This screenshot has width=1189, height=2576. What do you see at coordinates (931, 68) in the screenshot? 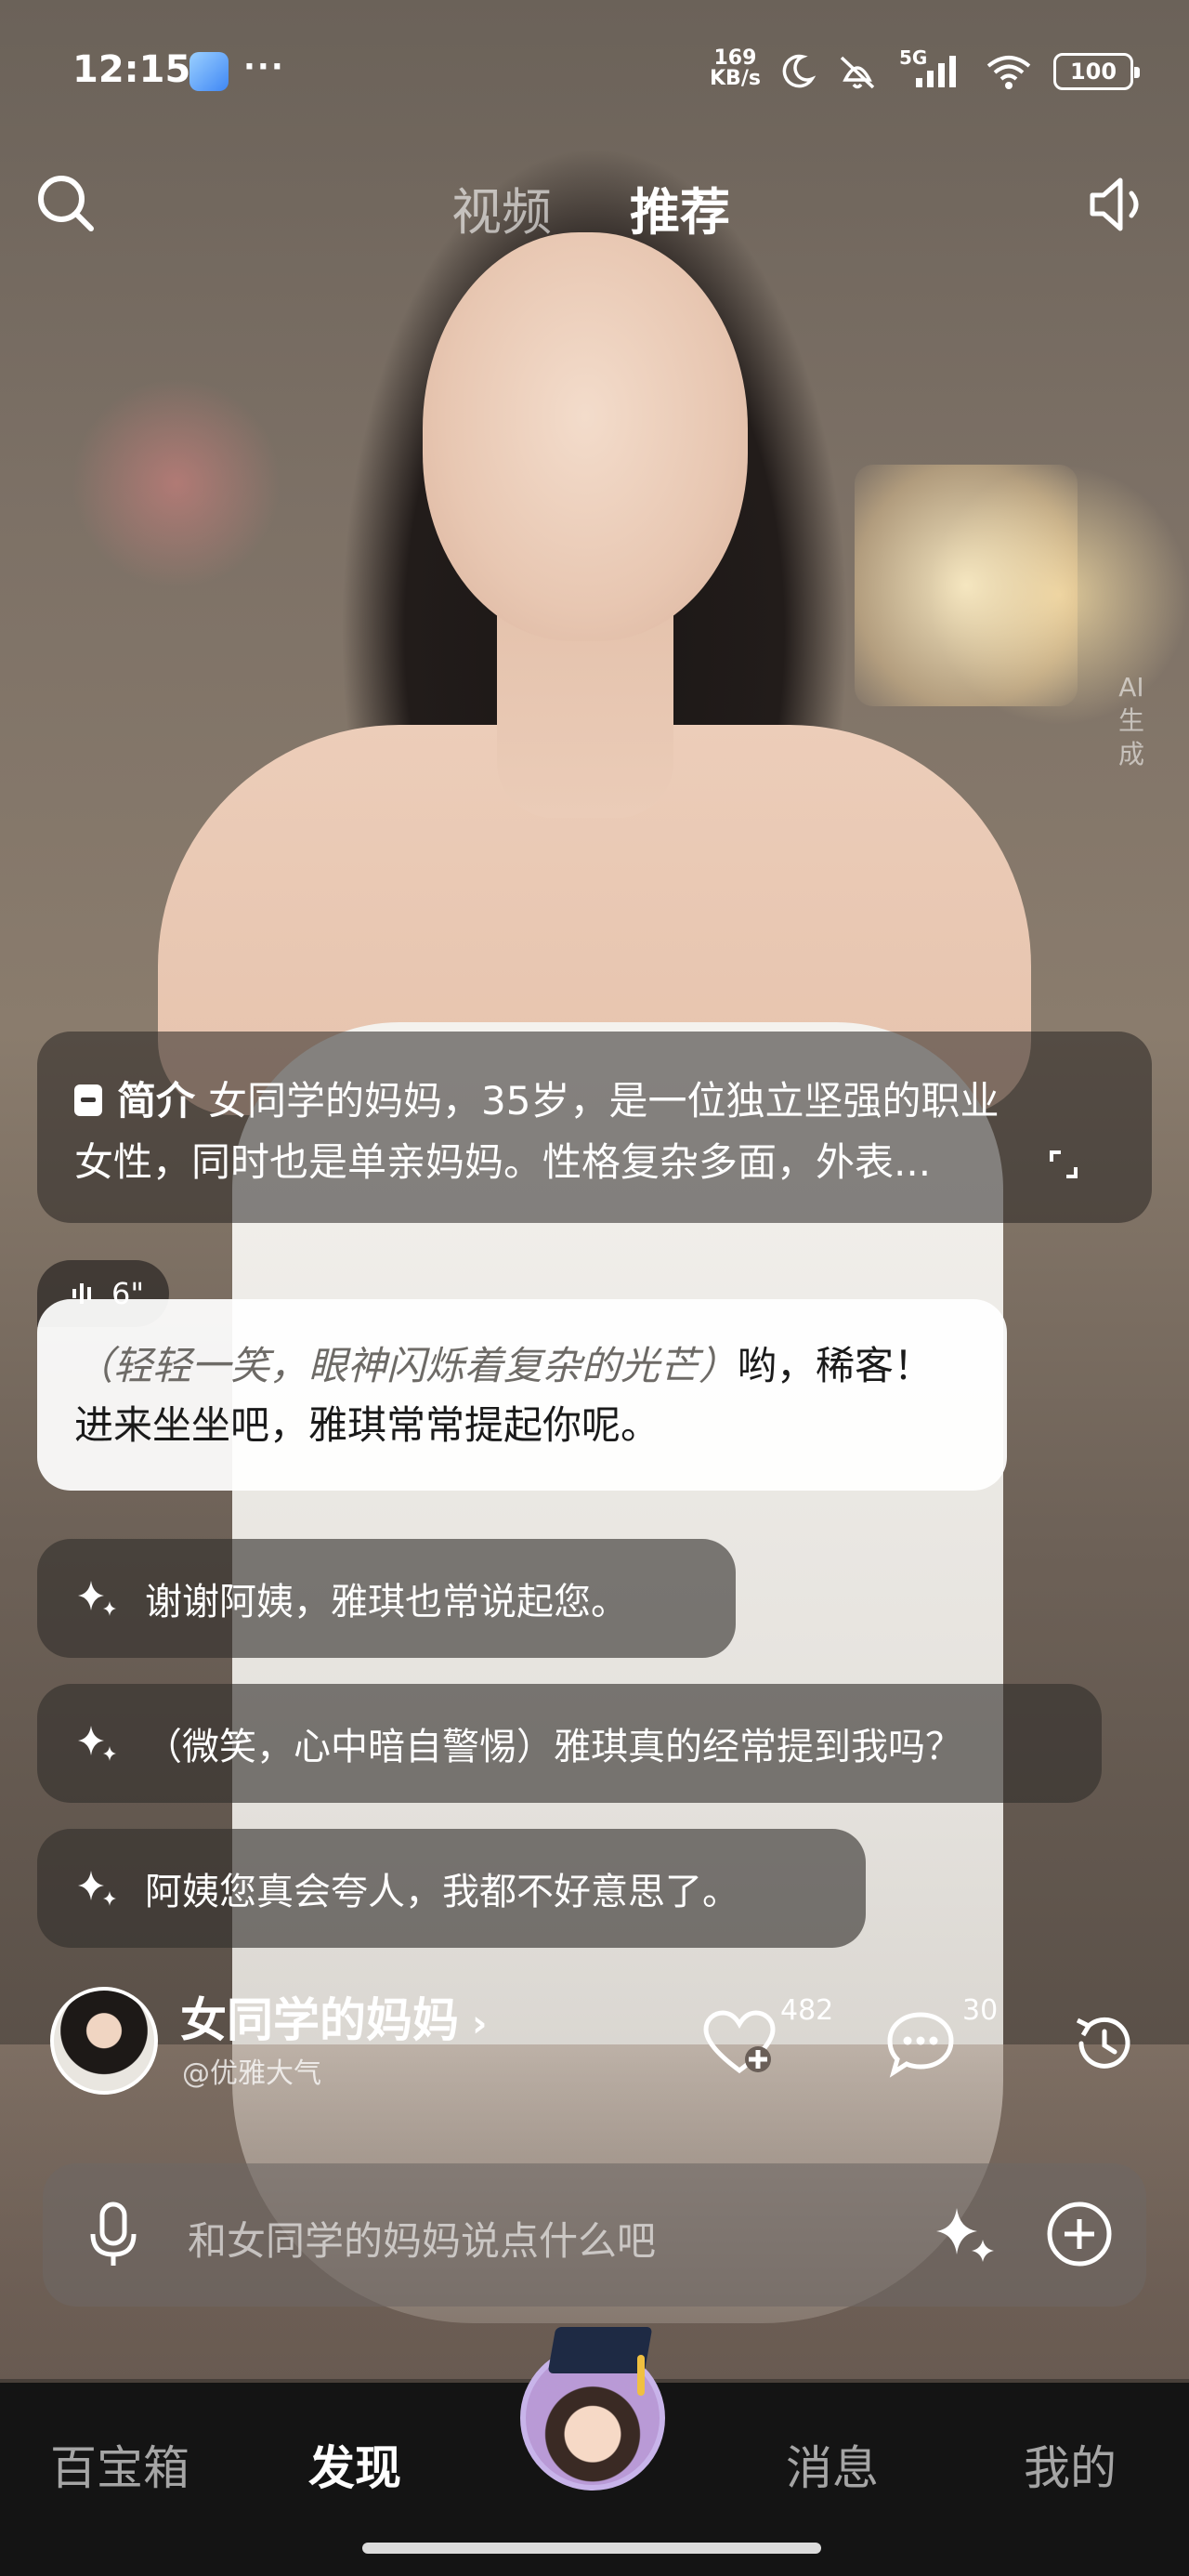
I see `cellular-signal-icon: 5G` at bounding box center [931, 68].